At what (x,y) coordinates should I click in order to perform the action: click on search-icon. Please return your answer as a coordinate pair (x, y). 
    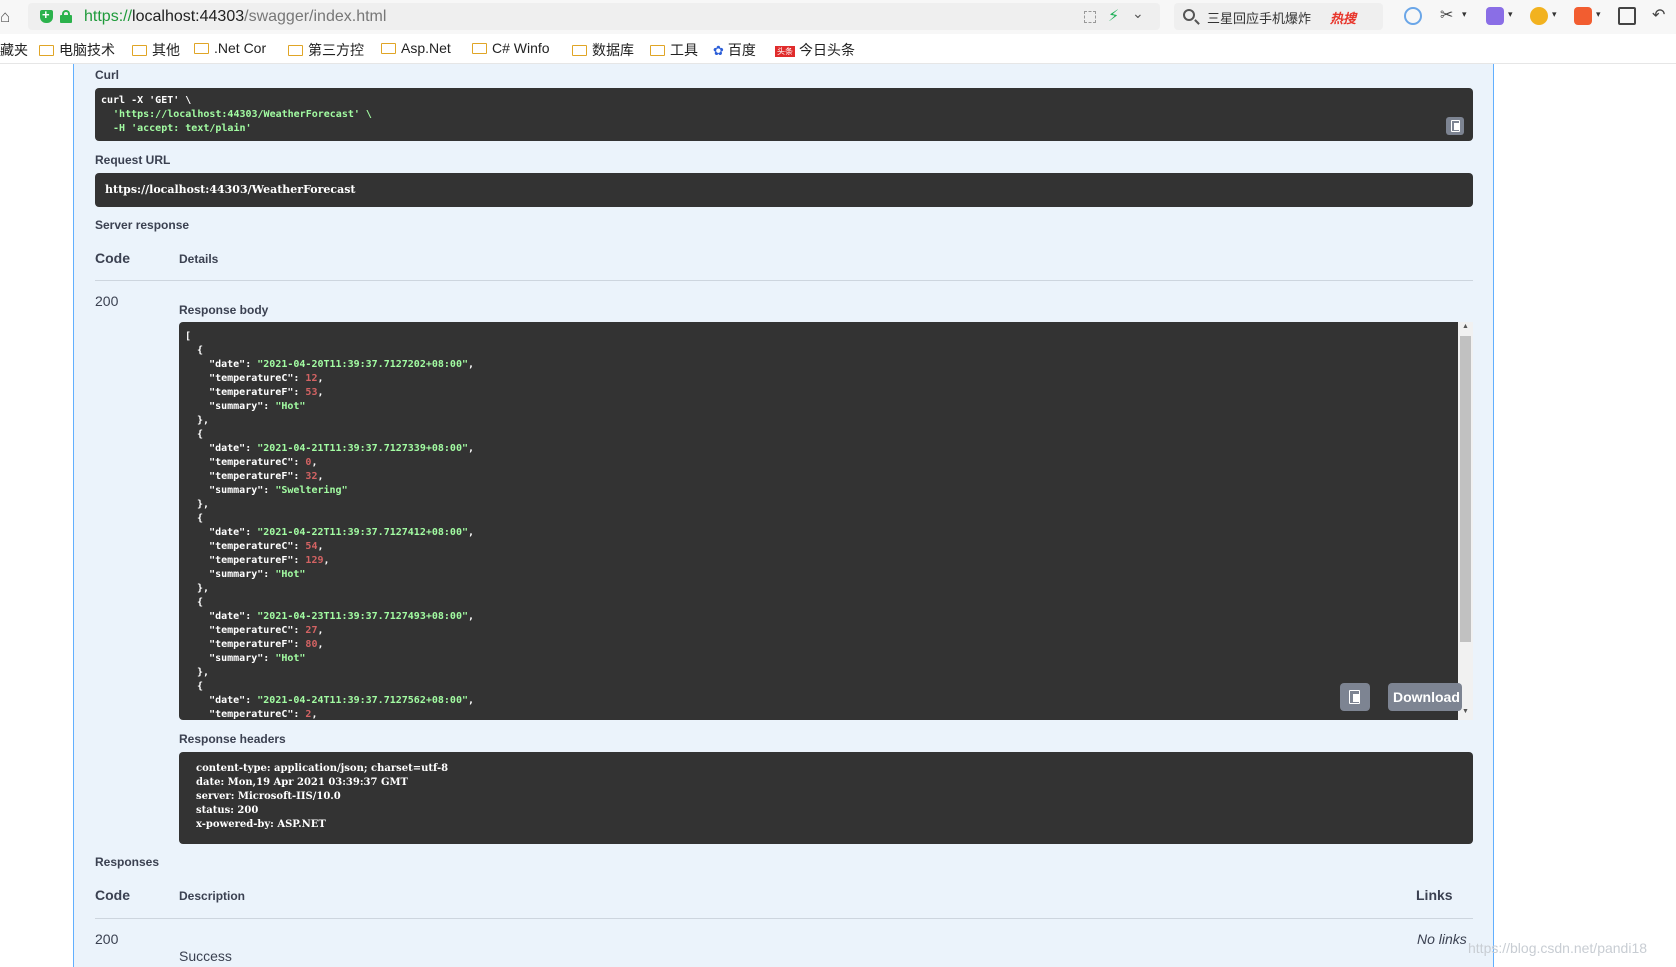
    Looking at the image, I should click on (1189, 15).